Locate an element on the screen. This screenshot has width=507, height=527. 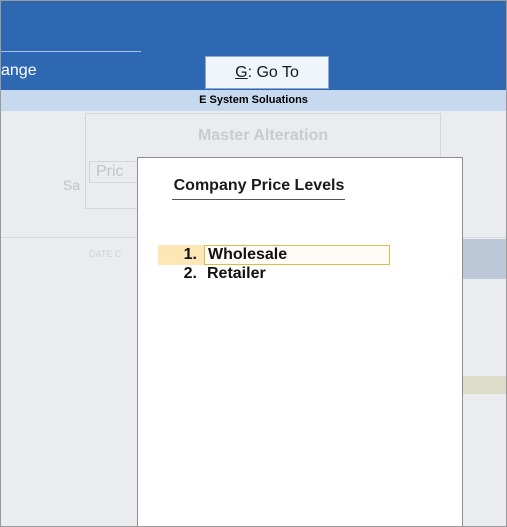
list-item-label: Retailer is located at coordinates (236, 273).